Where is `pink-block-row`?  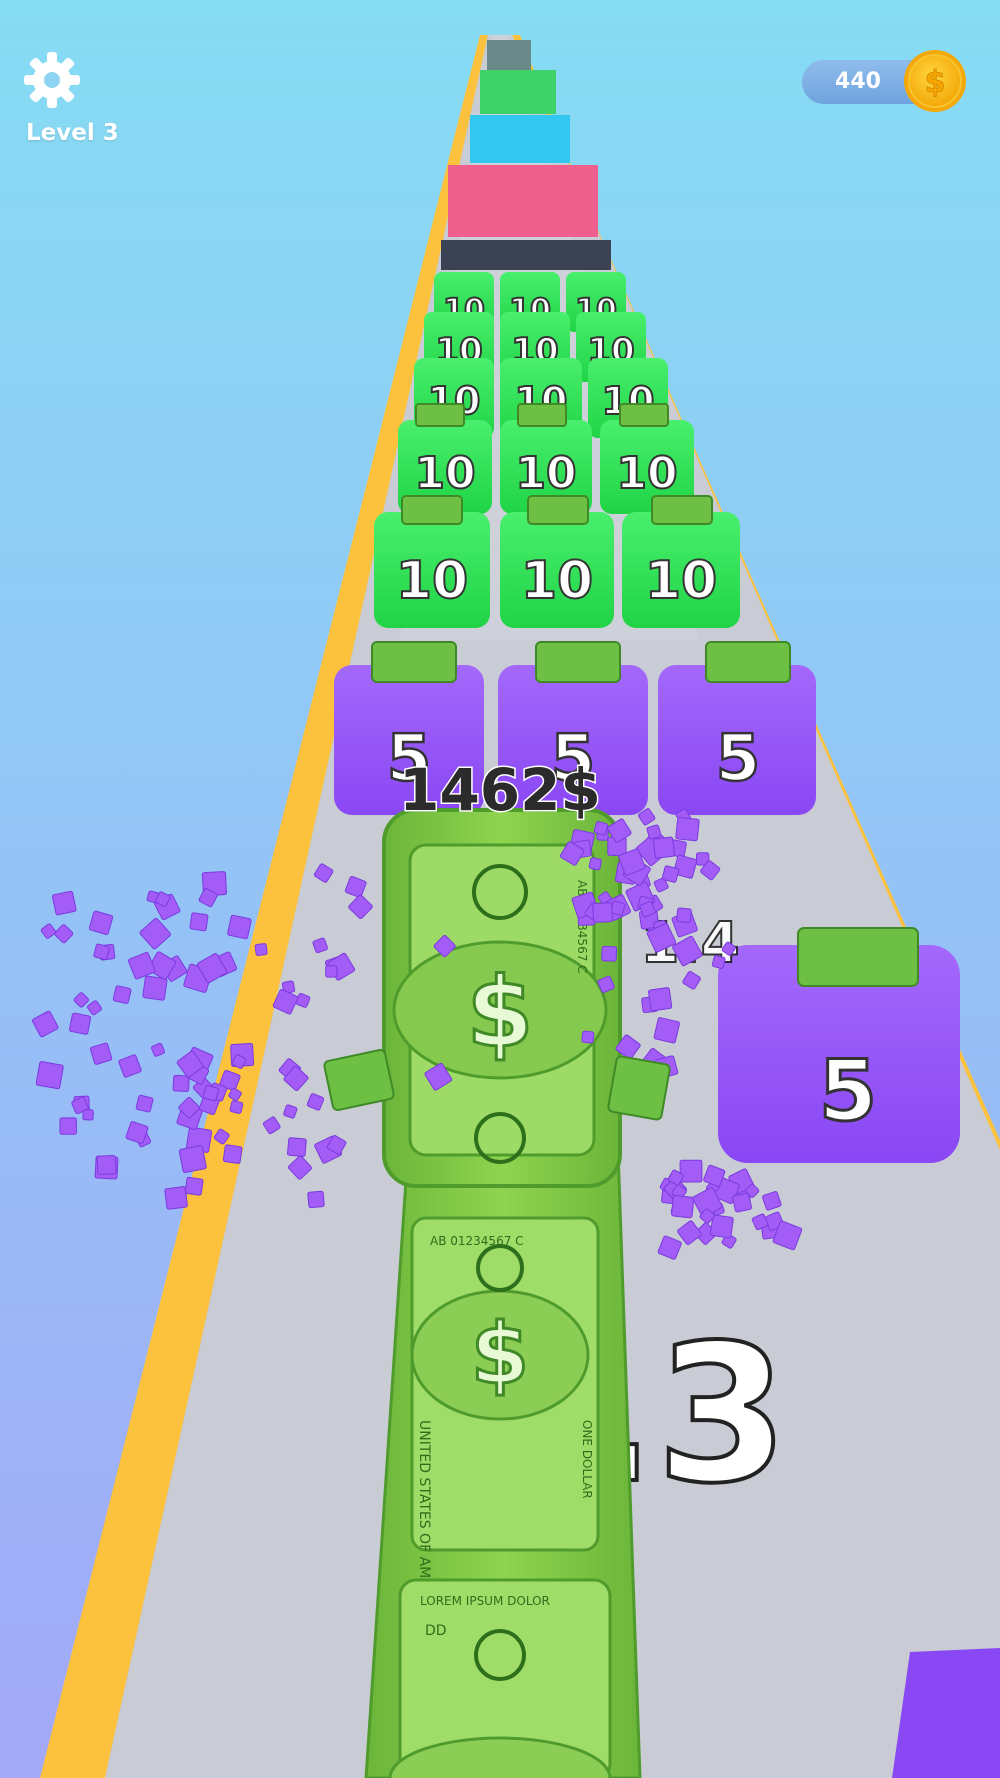
pink-block-row is located at coordinates (523, 201).